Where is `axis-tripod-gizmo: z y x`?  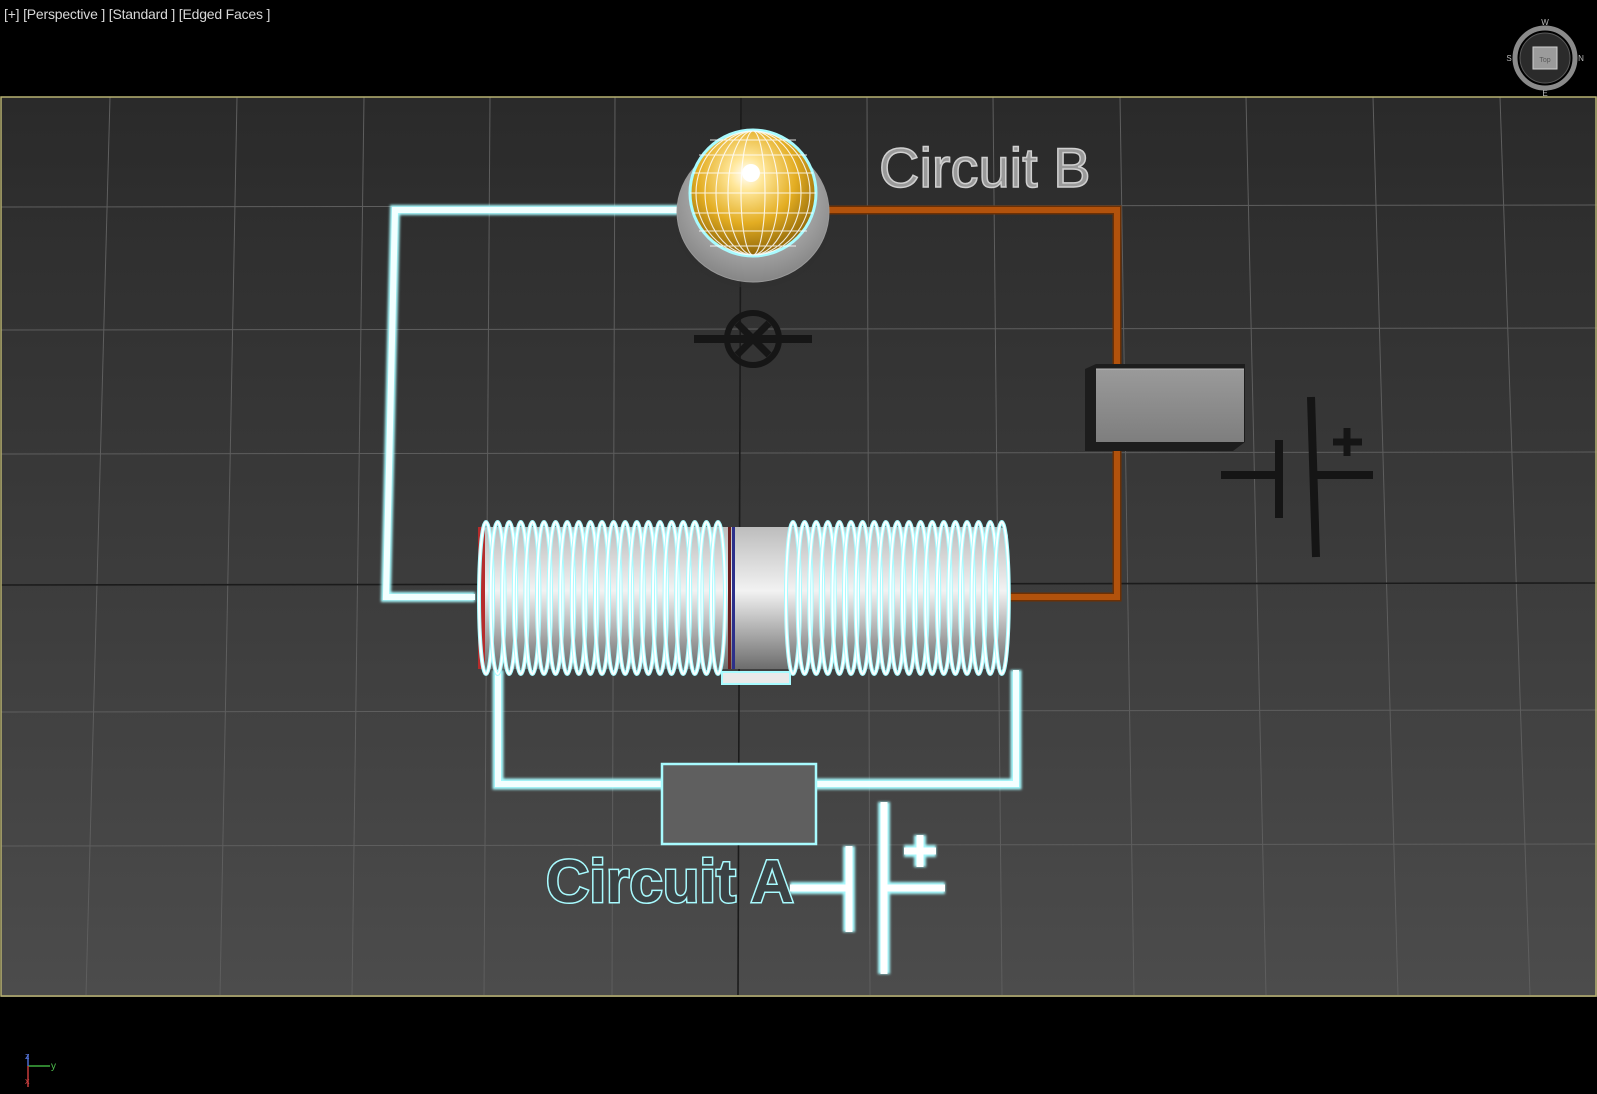
axis-tripod-gizmo: z y x is located at coordinates (40, 1070).